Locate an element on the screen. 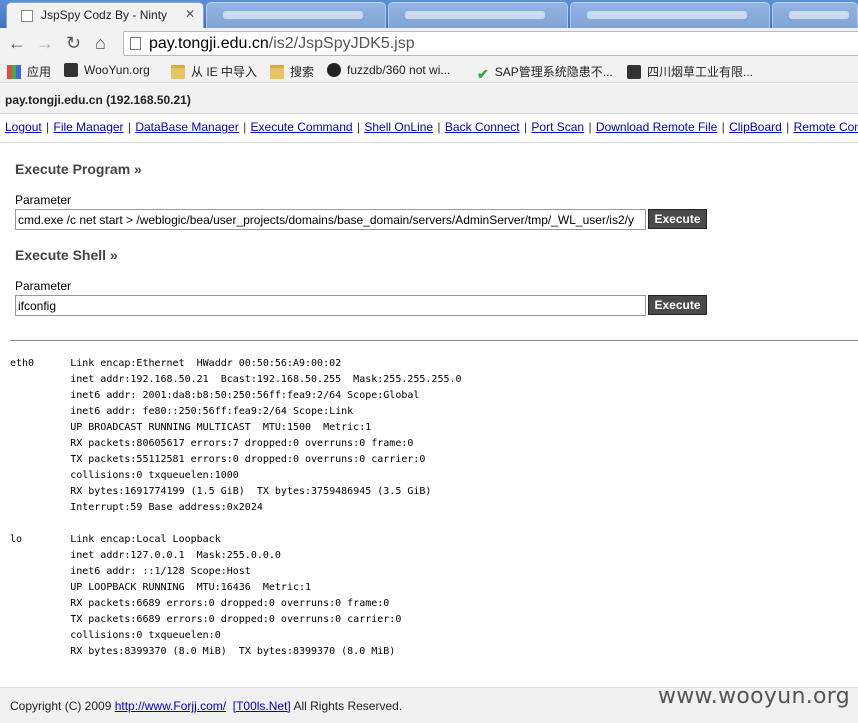 The width and height of the screenshot is (858, 723). t00ls-link: [T00ls.Net] is located at coordinates (262, 706).